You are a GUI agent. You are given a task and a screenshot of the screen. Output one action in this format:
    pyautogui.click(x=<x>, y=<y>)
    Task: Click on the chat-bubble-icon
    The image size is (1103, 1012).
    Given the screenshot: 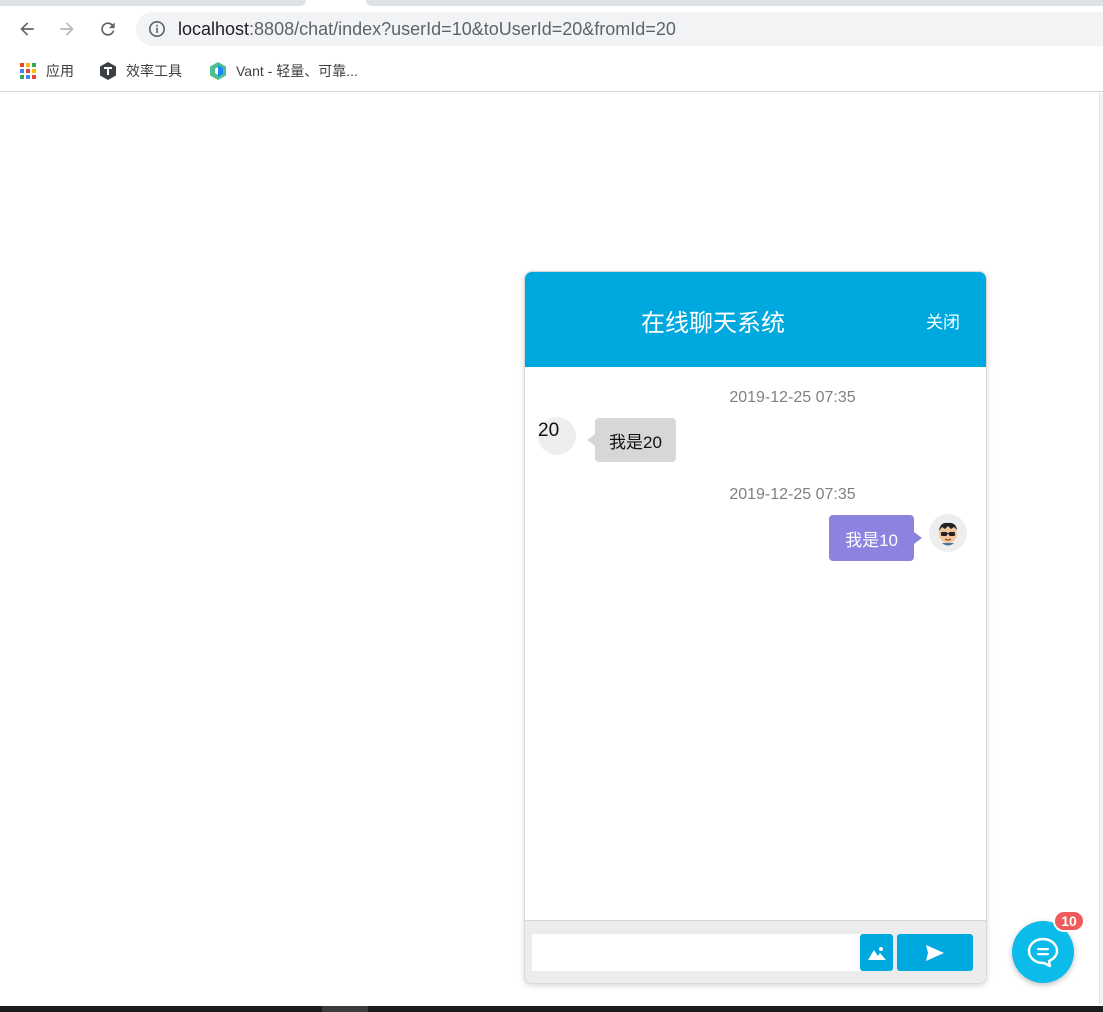 What is the action you would take?
    pyautogui.click(x=1043, y=952)
    